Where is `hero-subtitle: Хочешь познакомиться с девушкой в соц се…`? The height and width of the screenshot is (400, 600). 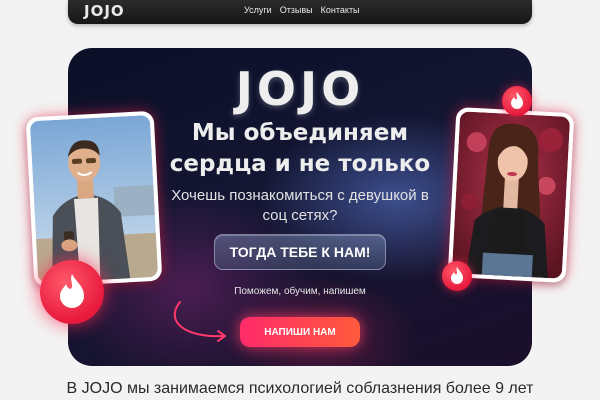 hero-subtitle: Хочешь познакомиться с девушкой в соц се… is located at coordinates (300, 205).